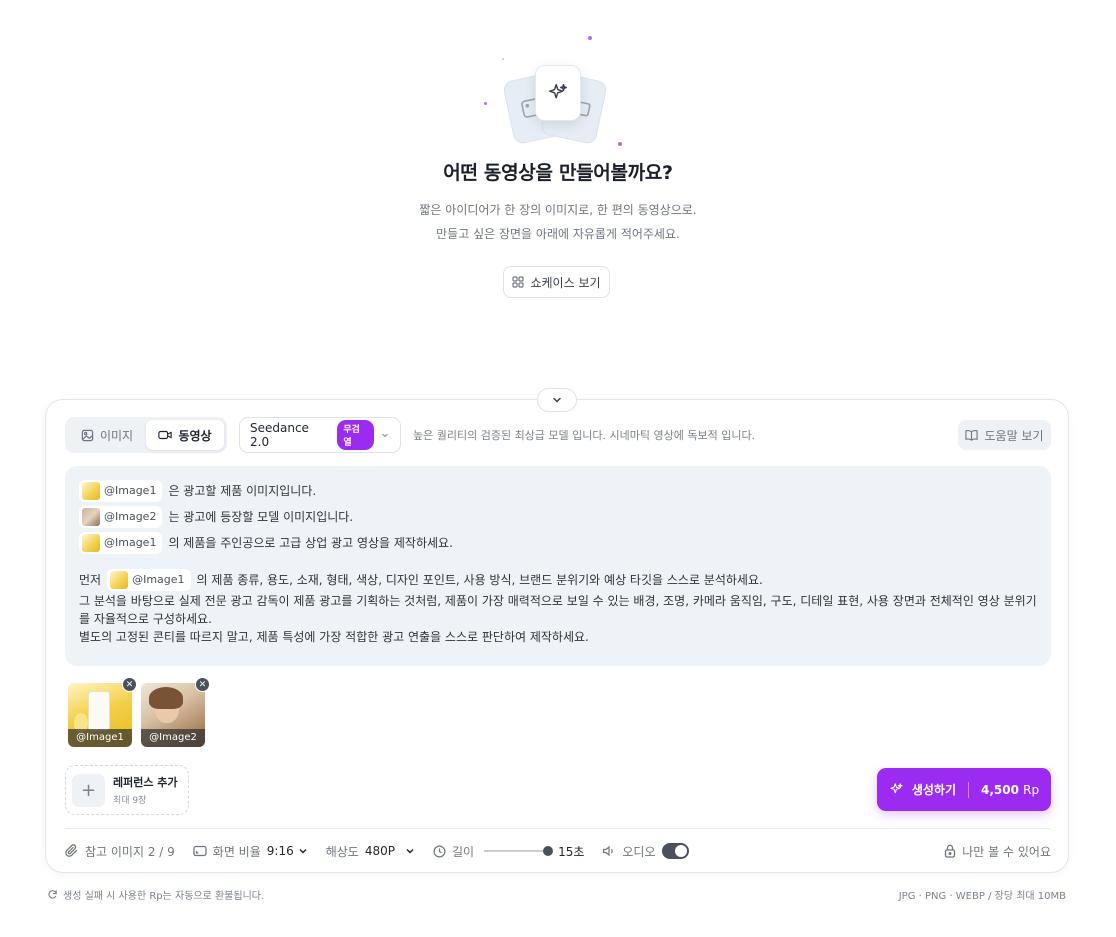  What do you see at coordinates (310, 543) in the screenshot?
I see `prompt-text: 의 제품을 주인공으로 고급 상업 광고 영상을 제작하세요.` at bounding box center [310, 543].